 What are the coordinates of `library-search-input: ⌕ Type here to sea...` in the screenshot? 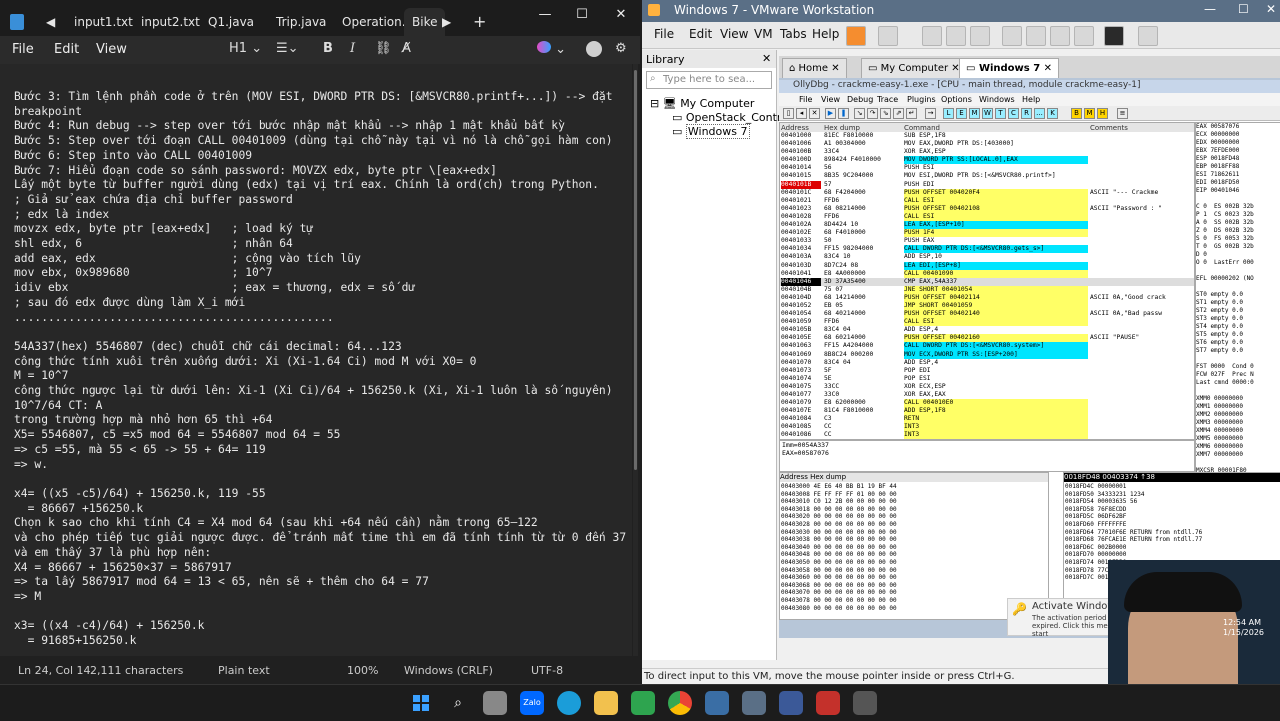 It's located at (709, 80).